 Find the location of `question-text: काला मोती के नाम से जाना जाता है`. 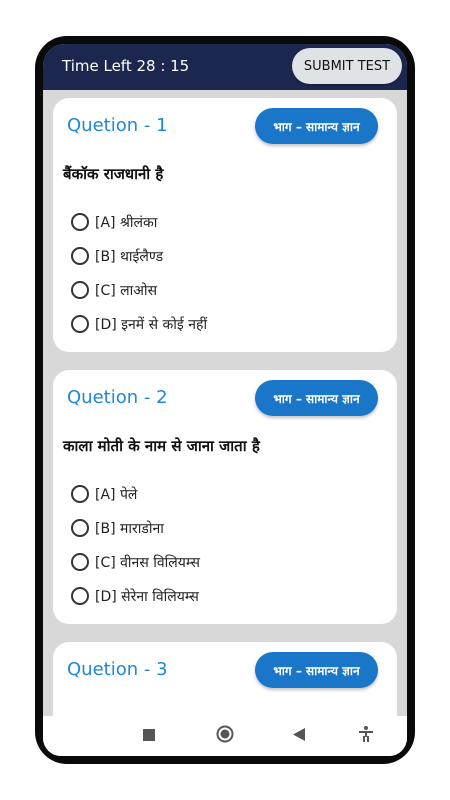

question-text: काला मोती के नाम से जाना जाता है is located at coordinates (161, 446).